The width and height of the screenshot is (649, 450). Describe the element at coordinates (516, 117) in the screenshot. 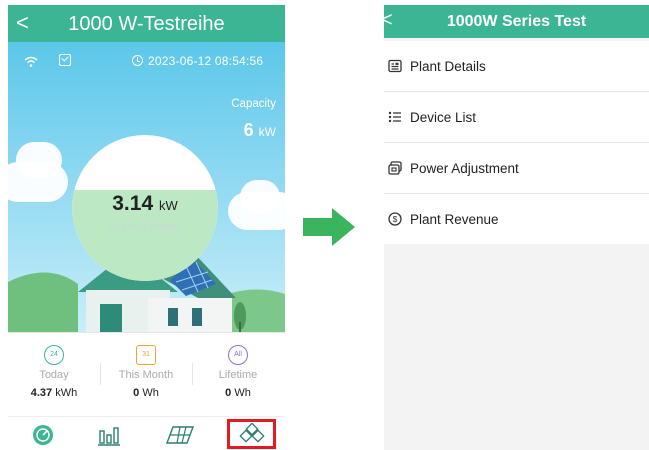

I see `menu-item-device-list: Device List` at that location.